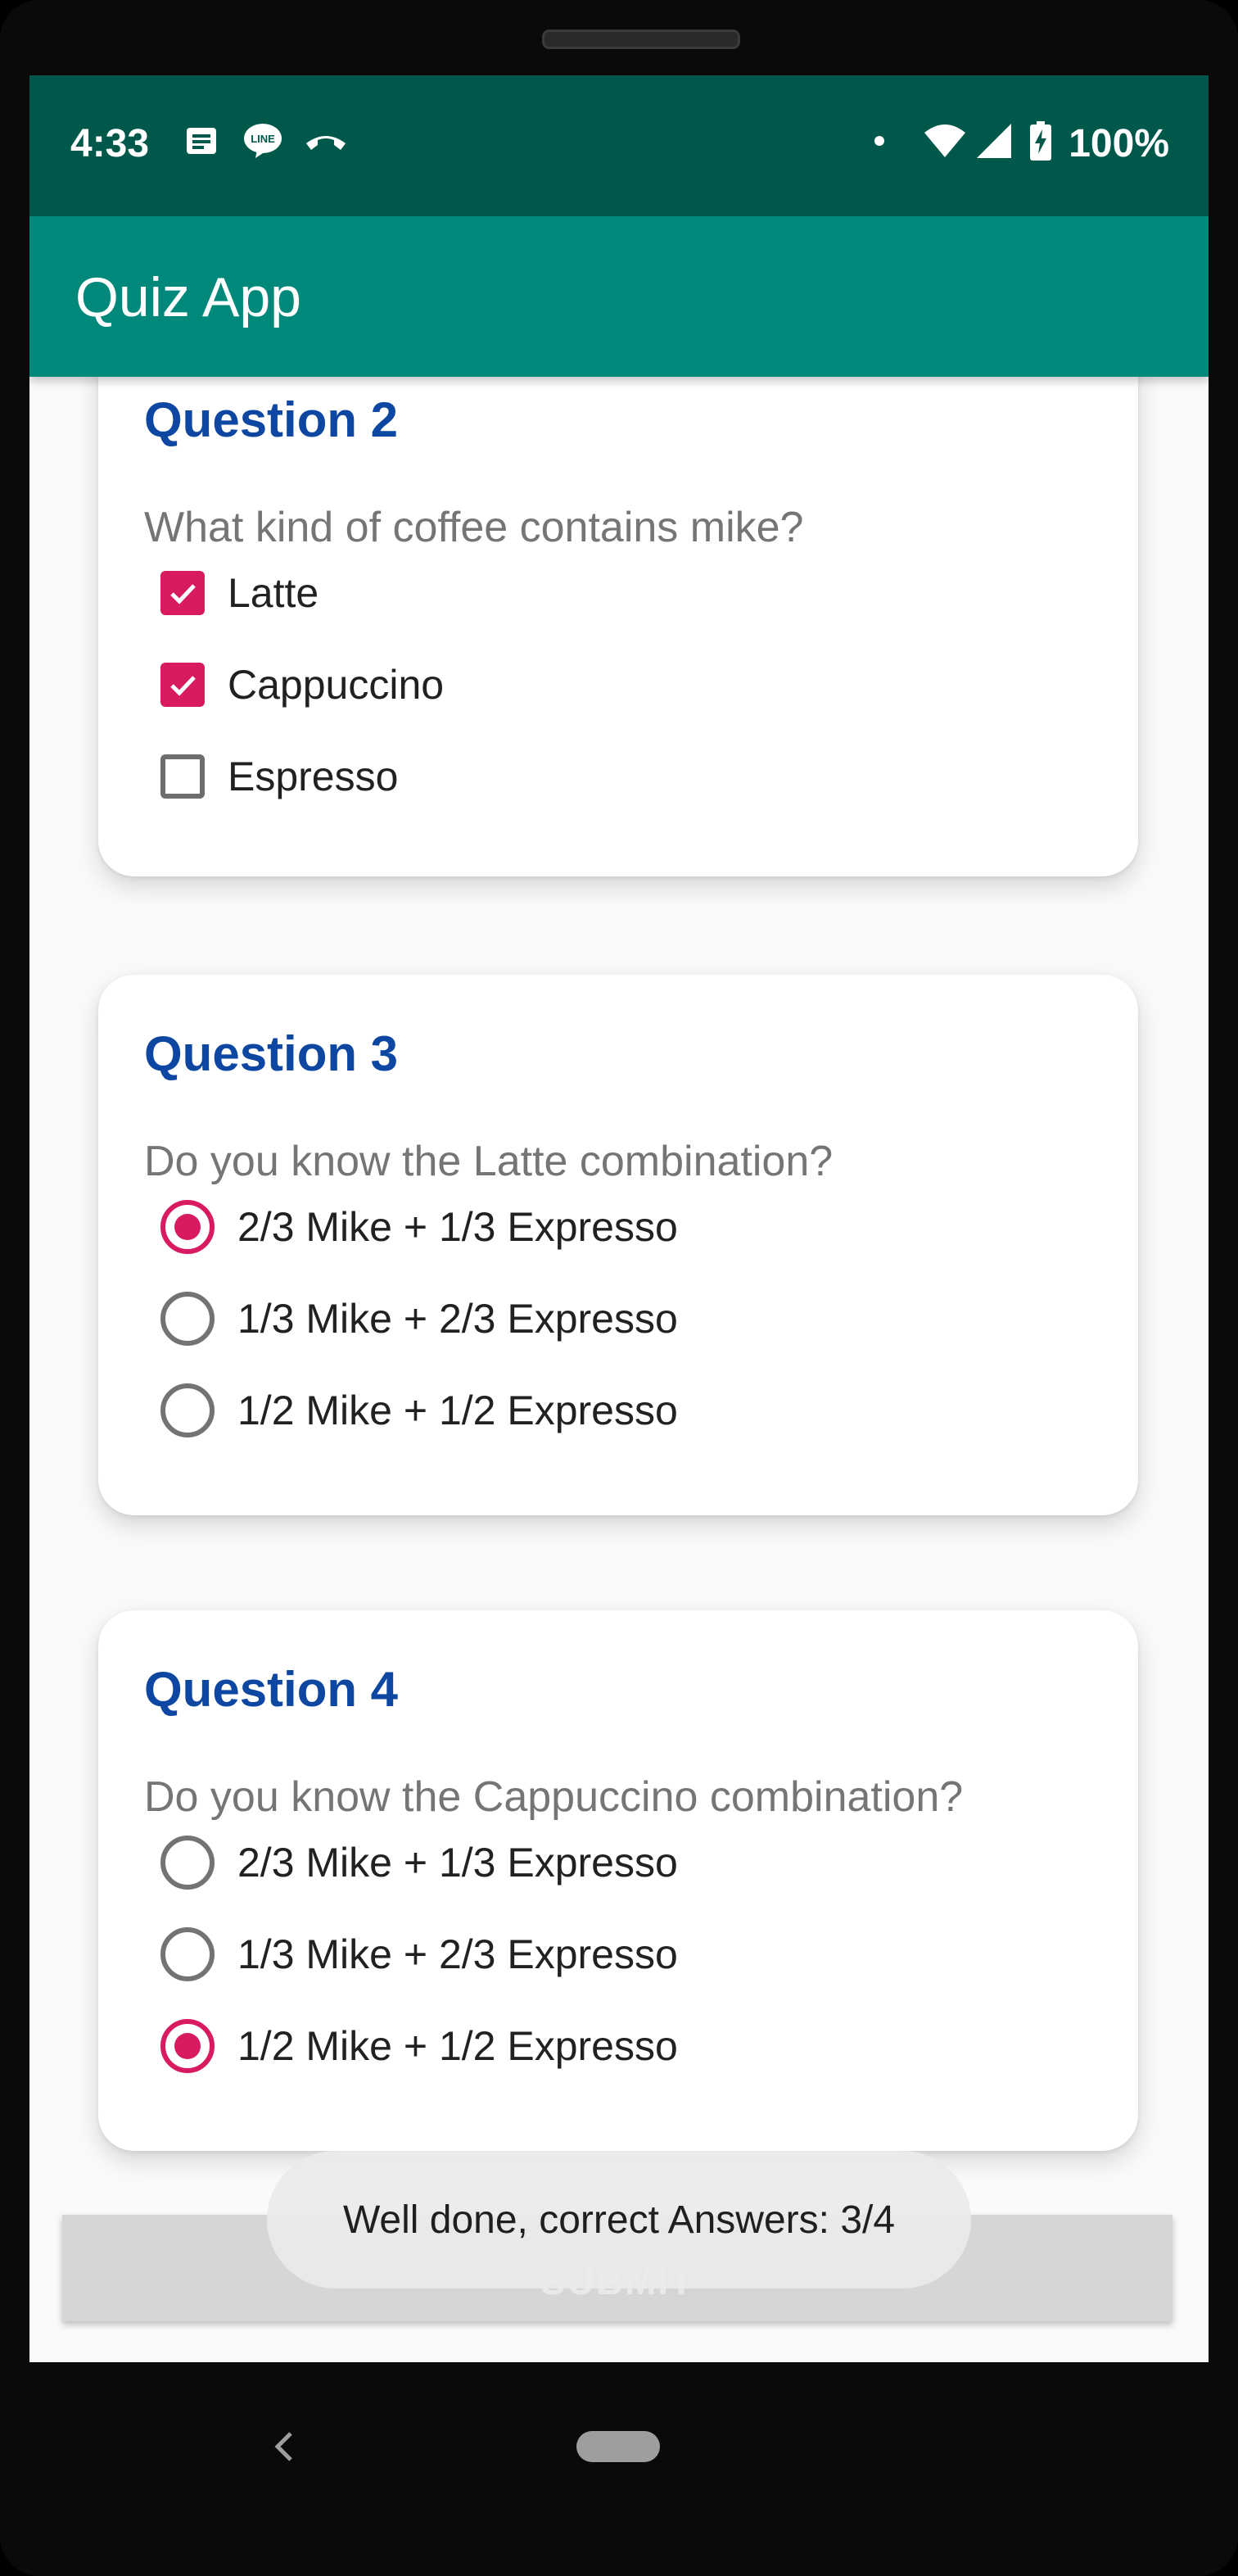 The image size is (1238, 2576). What do you see at coordinates (641, 39) in the screenshot?
I see `speaker-grille` at bounding box center [641, 39].